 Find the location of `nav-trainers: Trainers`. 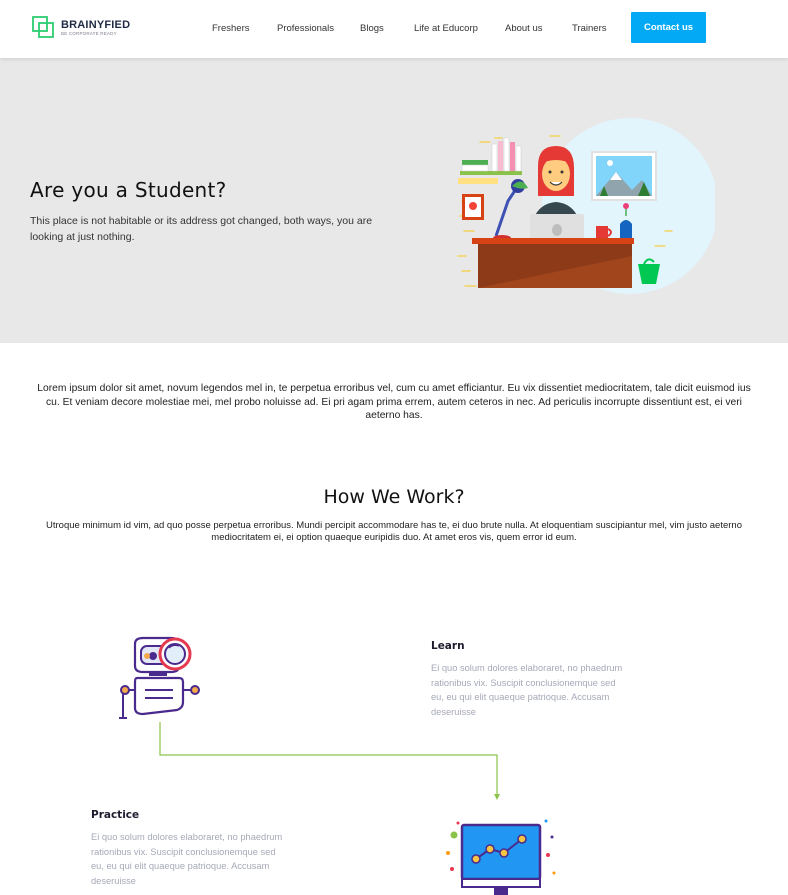

nav-trainers: Trainers is located at coordinates (589, 29).